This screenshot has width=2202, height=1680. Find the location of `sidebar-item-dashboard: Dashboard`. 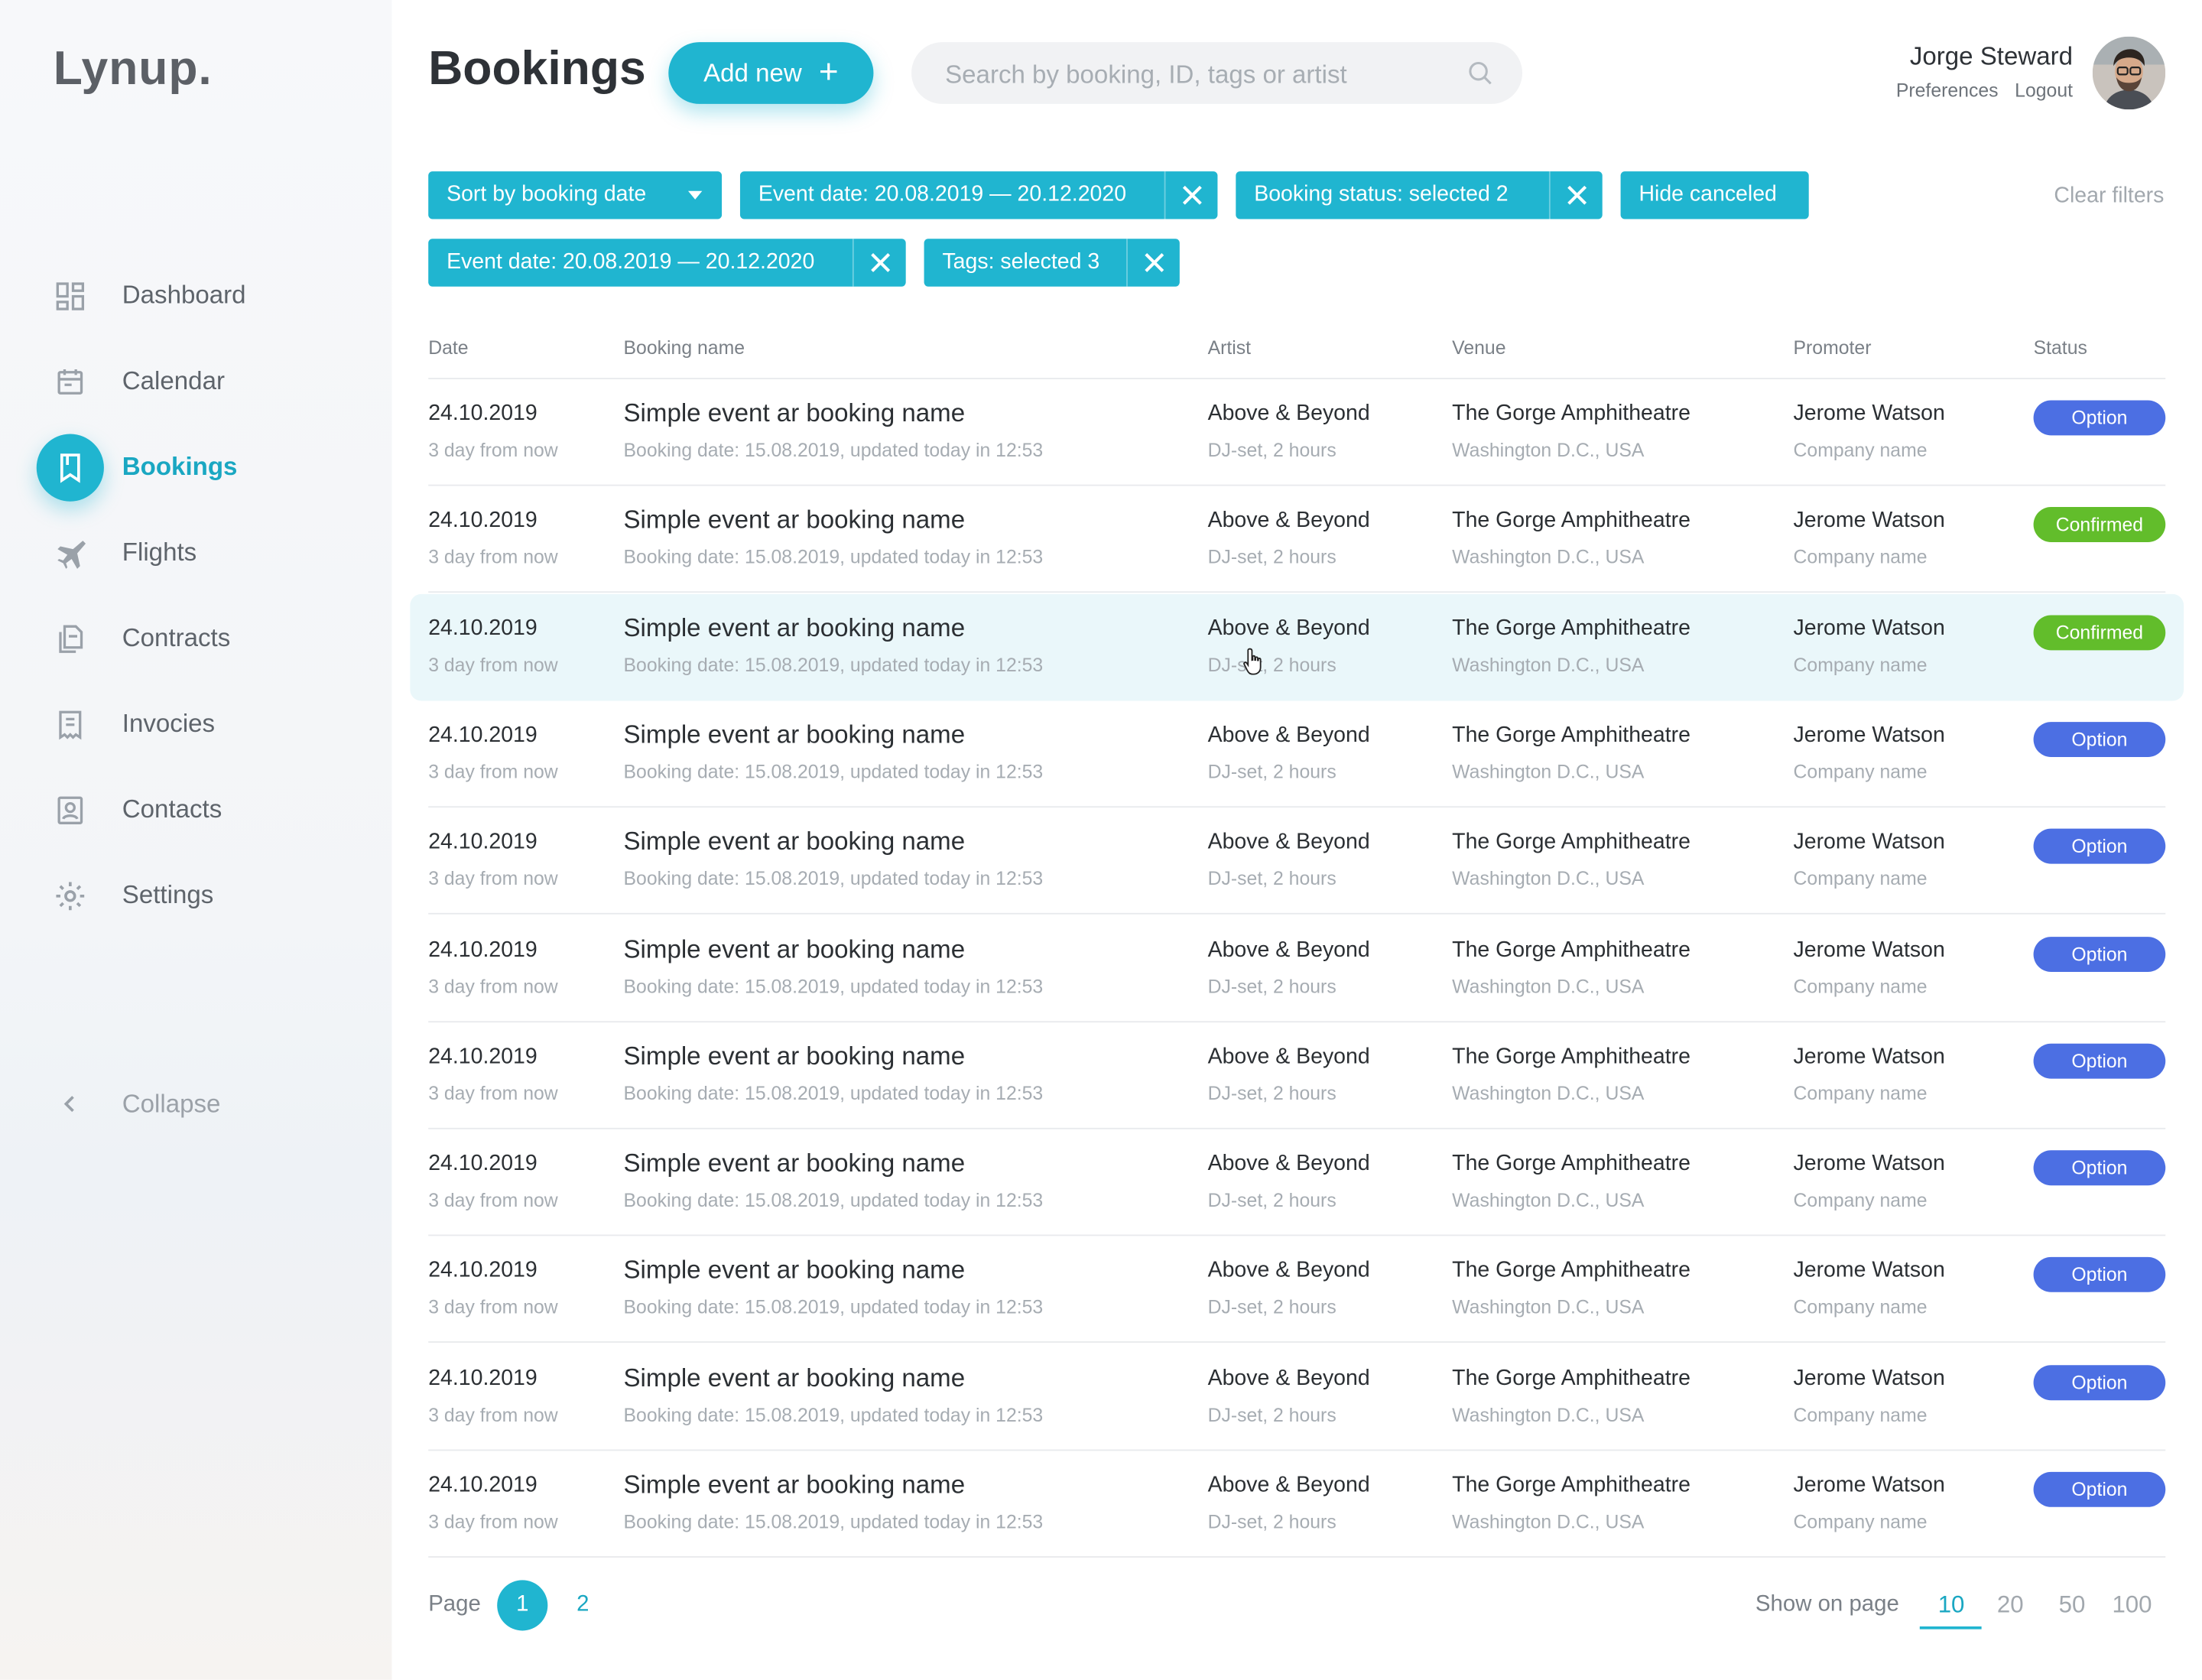

sidebar-item-dashboard: Dashboard is located at coordinates (205, 296).